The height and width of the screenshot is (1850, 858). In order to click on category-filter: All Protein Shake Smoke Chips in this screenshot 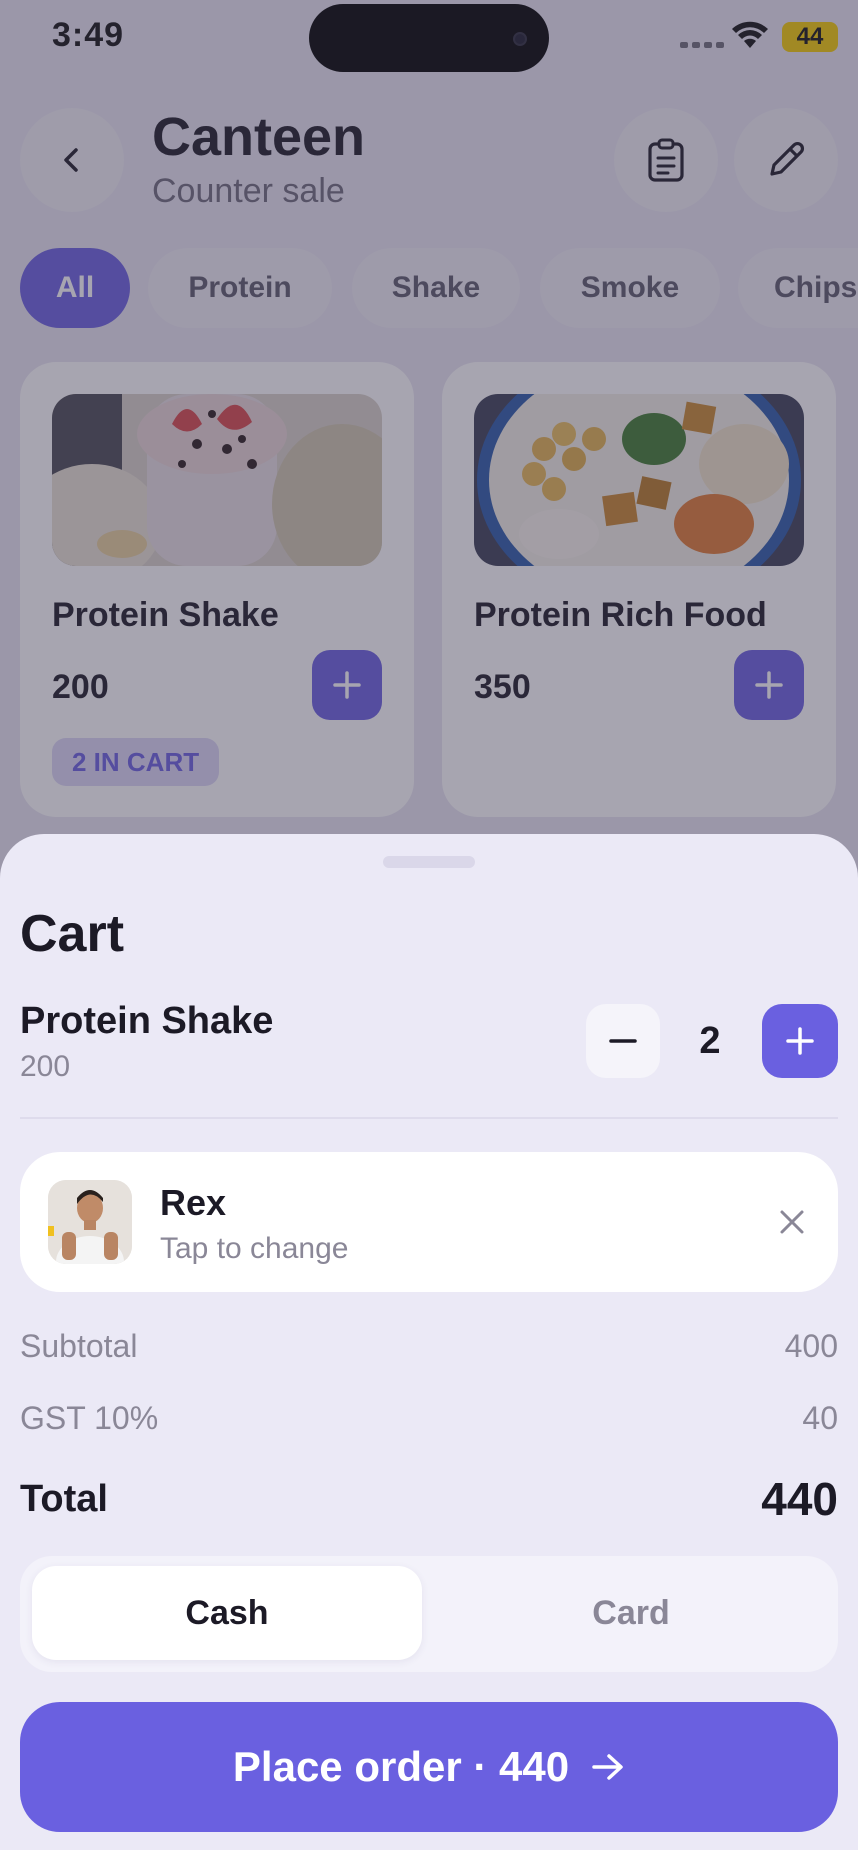, I will do `click(439, 288)`.